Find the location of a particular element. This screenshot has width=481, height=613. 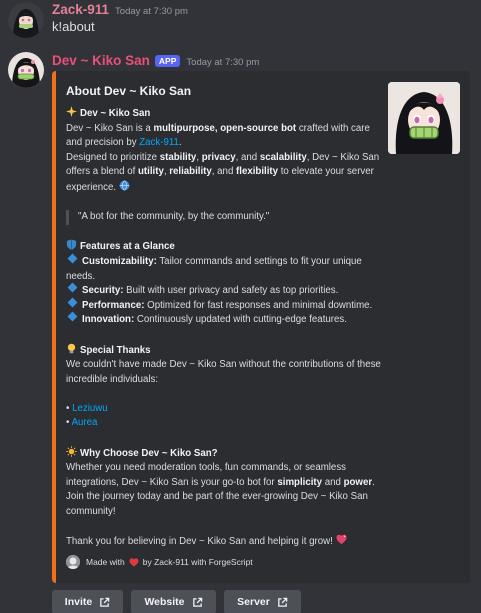

button-label: Server is located at coordinates (253, 602).